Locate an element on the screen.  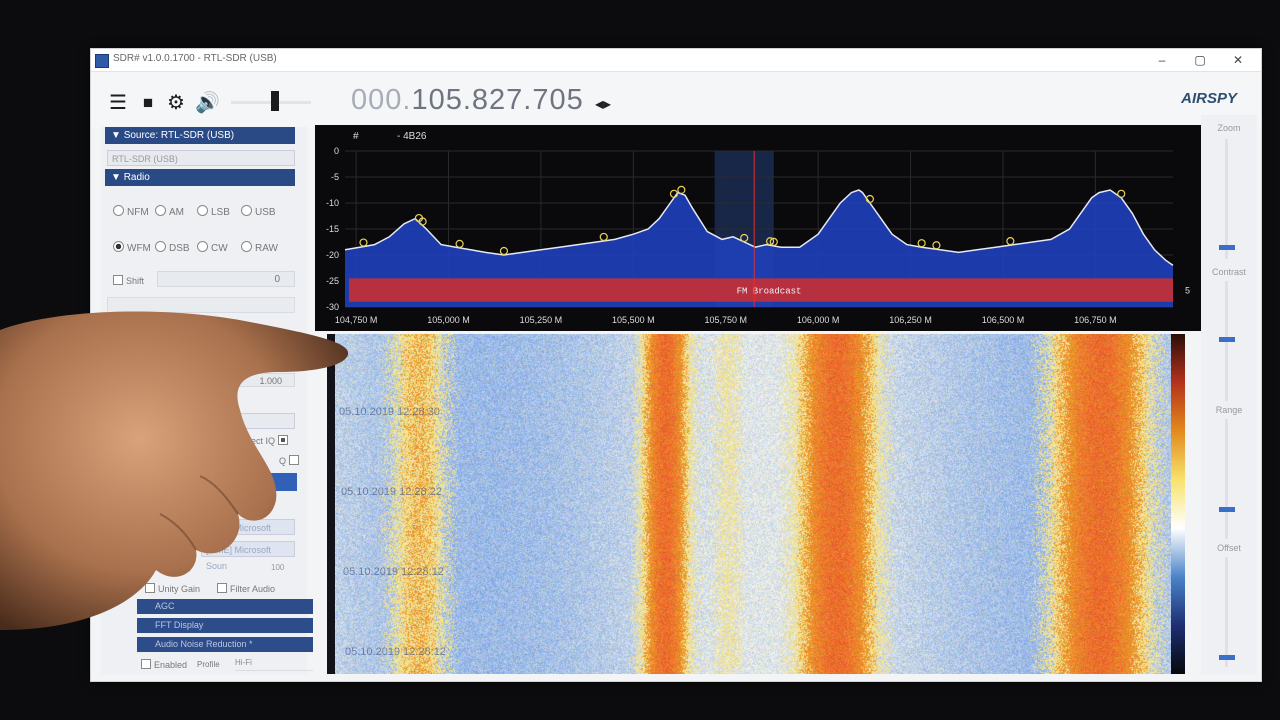
mode-lsb: LSB is located at coordinates (213, 211).